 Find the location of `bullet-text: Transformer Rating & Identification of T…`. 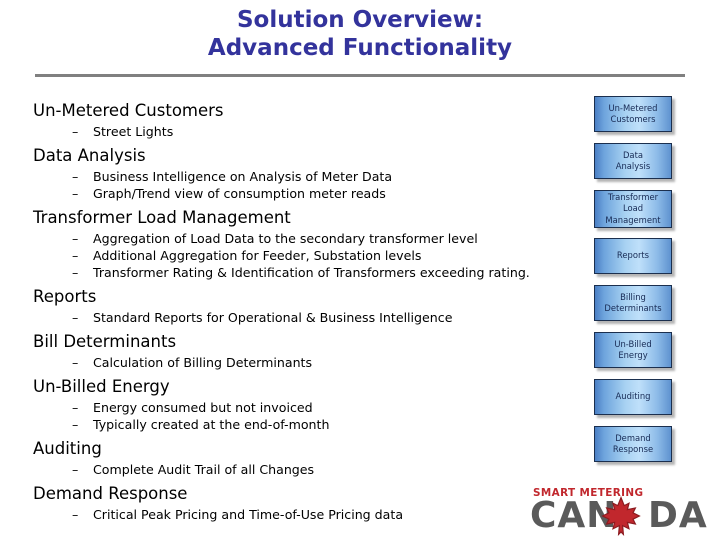

bullet-text: Transformer Rating & Identification of T… is located at coordinates (311, 272).